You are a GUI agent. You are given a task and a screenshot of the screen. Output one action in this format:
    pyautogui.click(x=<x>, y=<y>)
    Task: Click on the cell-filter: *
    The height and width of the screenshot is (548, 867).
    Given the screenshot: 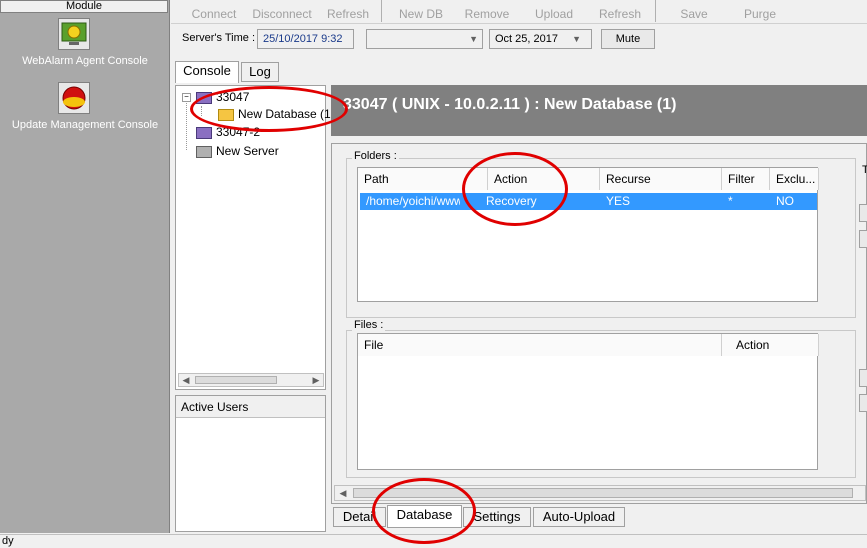 What is the action you would take?
    pyautogui.click(x=730, y=201)
    